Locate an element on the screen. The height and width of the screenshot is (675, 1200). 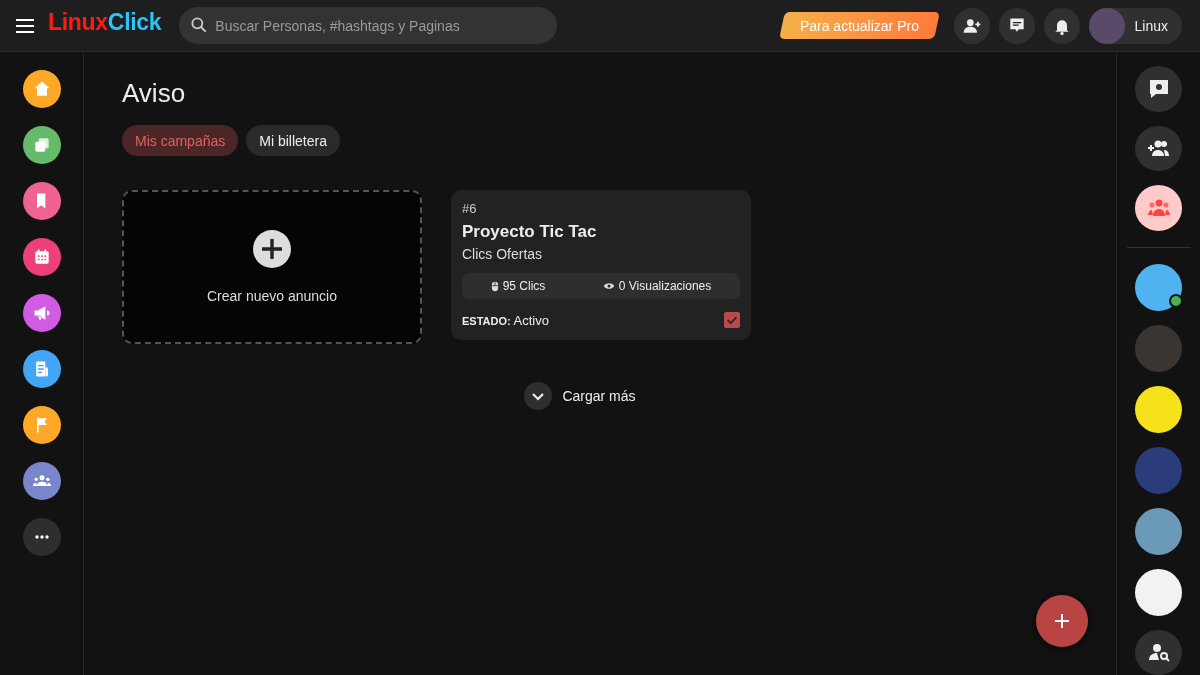
add-fab-button is located at coordinates (1062, 621).